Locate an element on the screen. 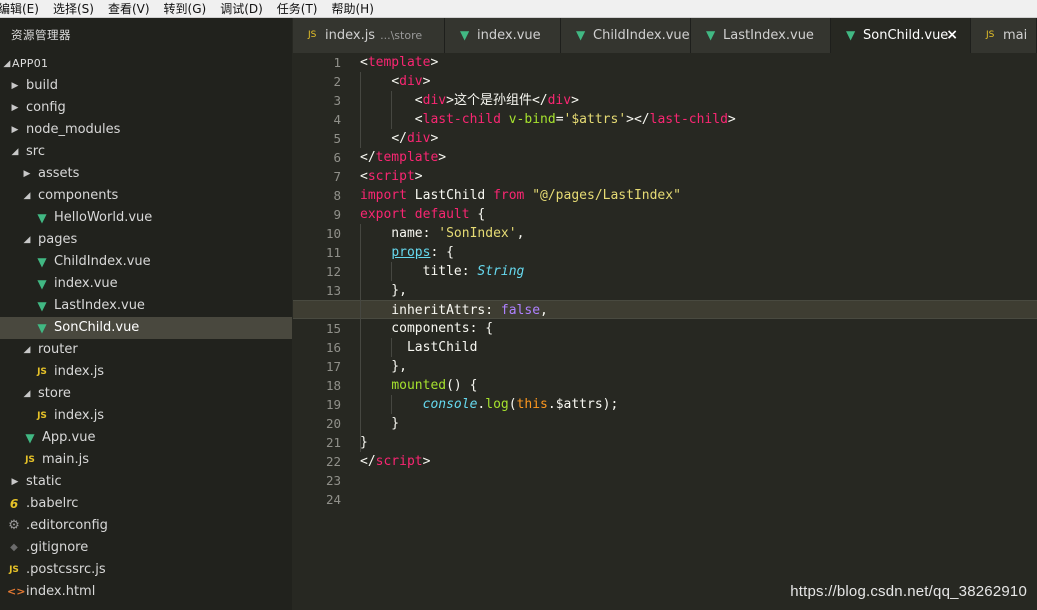 This screenshot has height=610, width=1037. code-token: , is located at coordinates (520, 233).